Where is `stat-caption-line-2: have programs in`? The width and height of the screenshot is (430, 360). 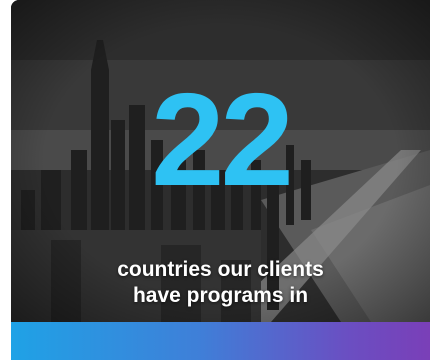 stat-caption-line-2: have programs in is located at coordinates (220, 295).